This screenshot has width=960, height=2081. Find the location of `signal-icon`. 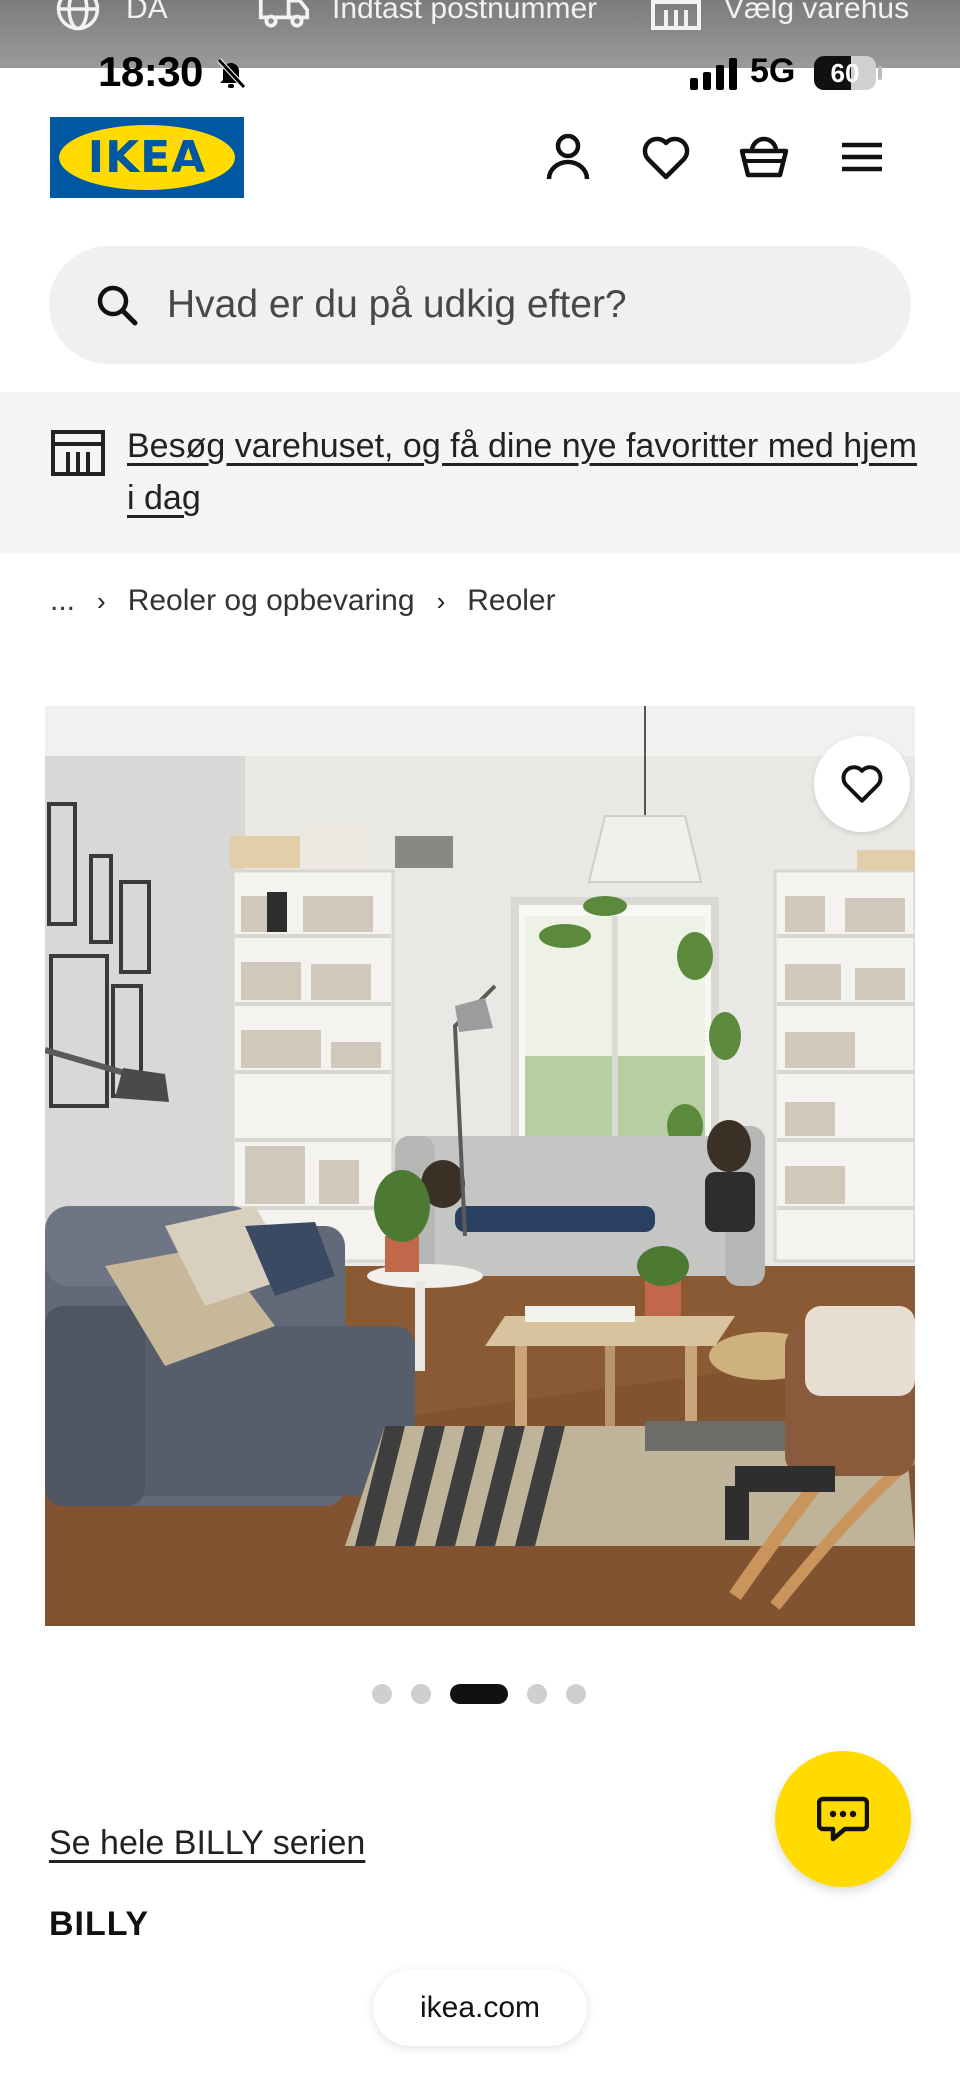

signal-icon is located at coordinates (713, 74).